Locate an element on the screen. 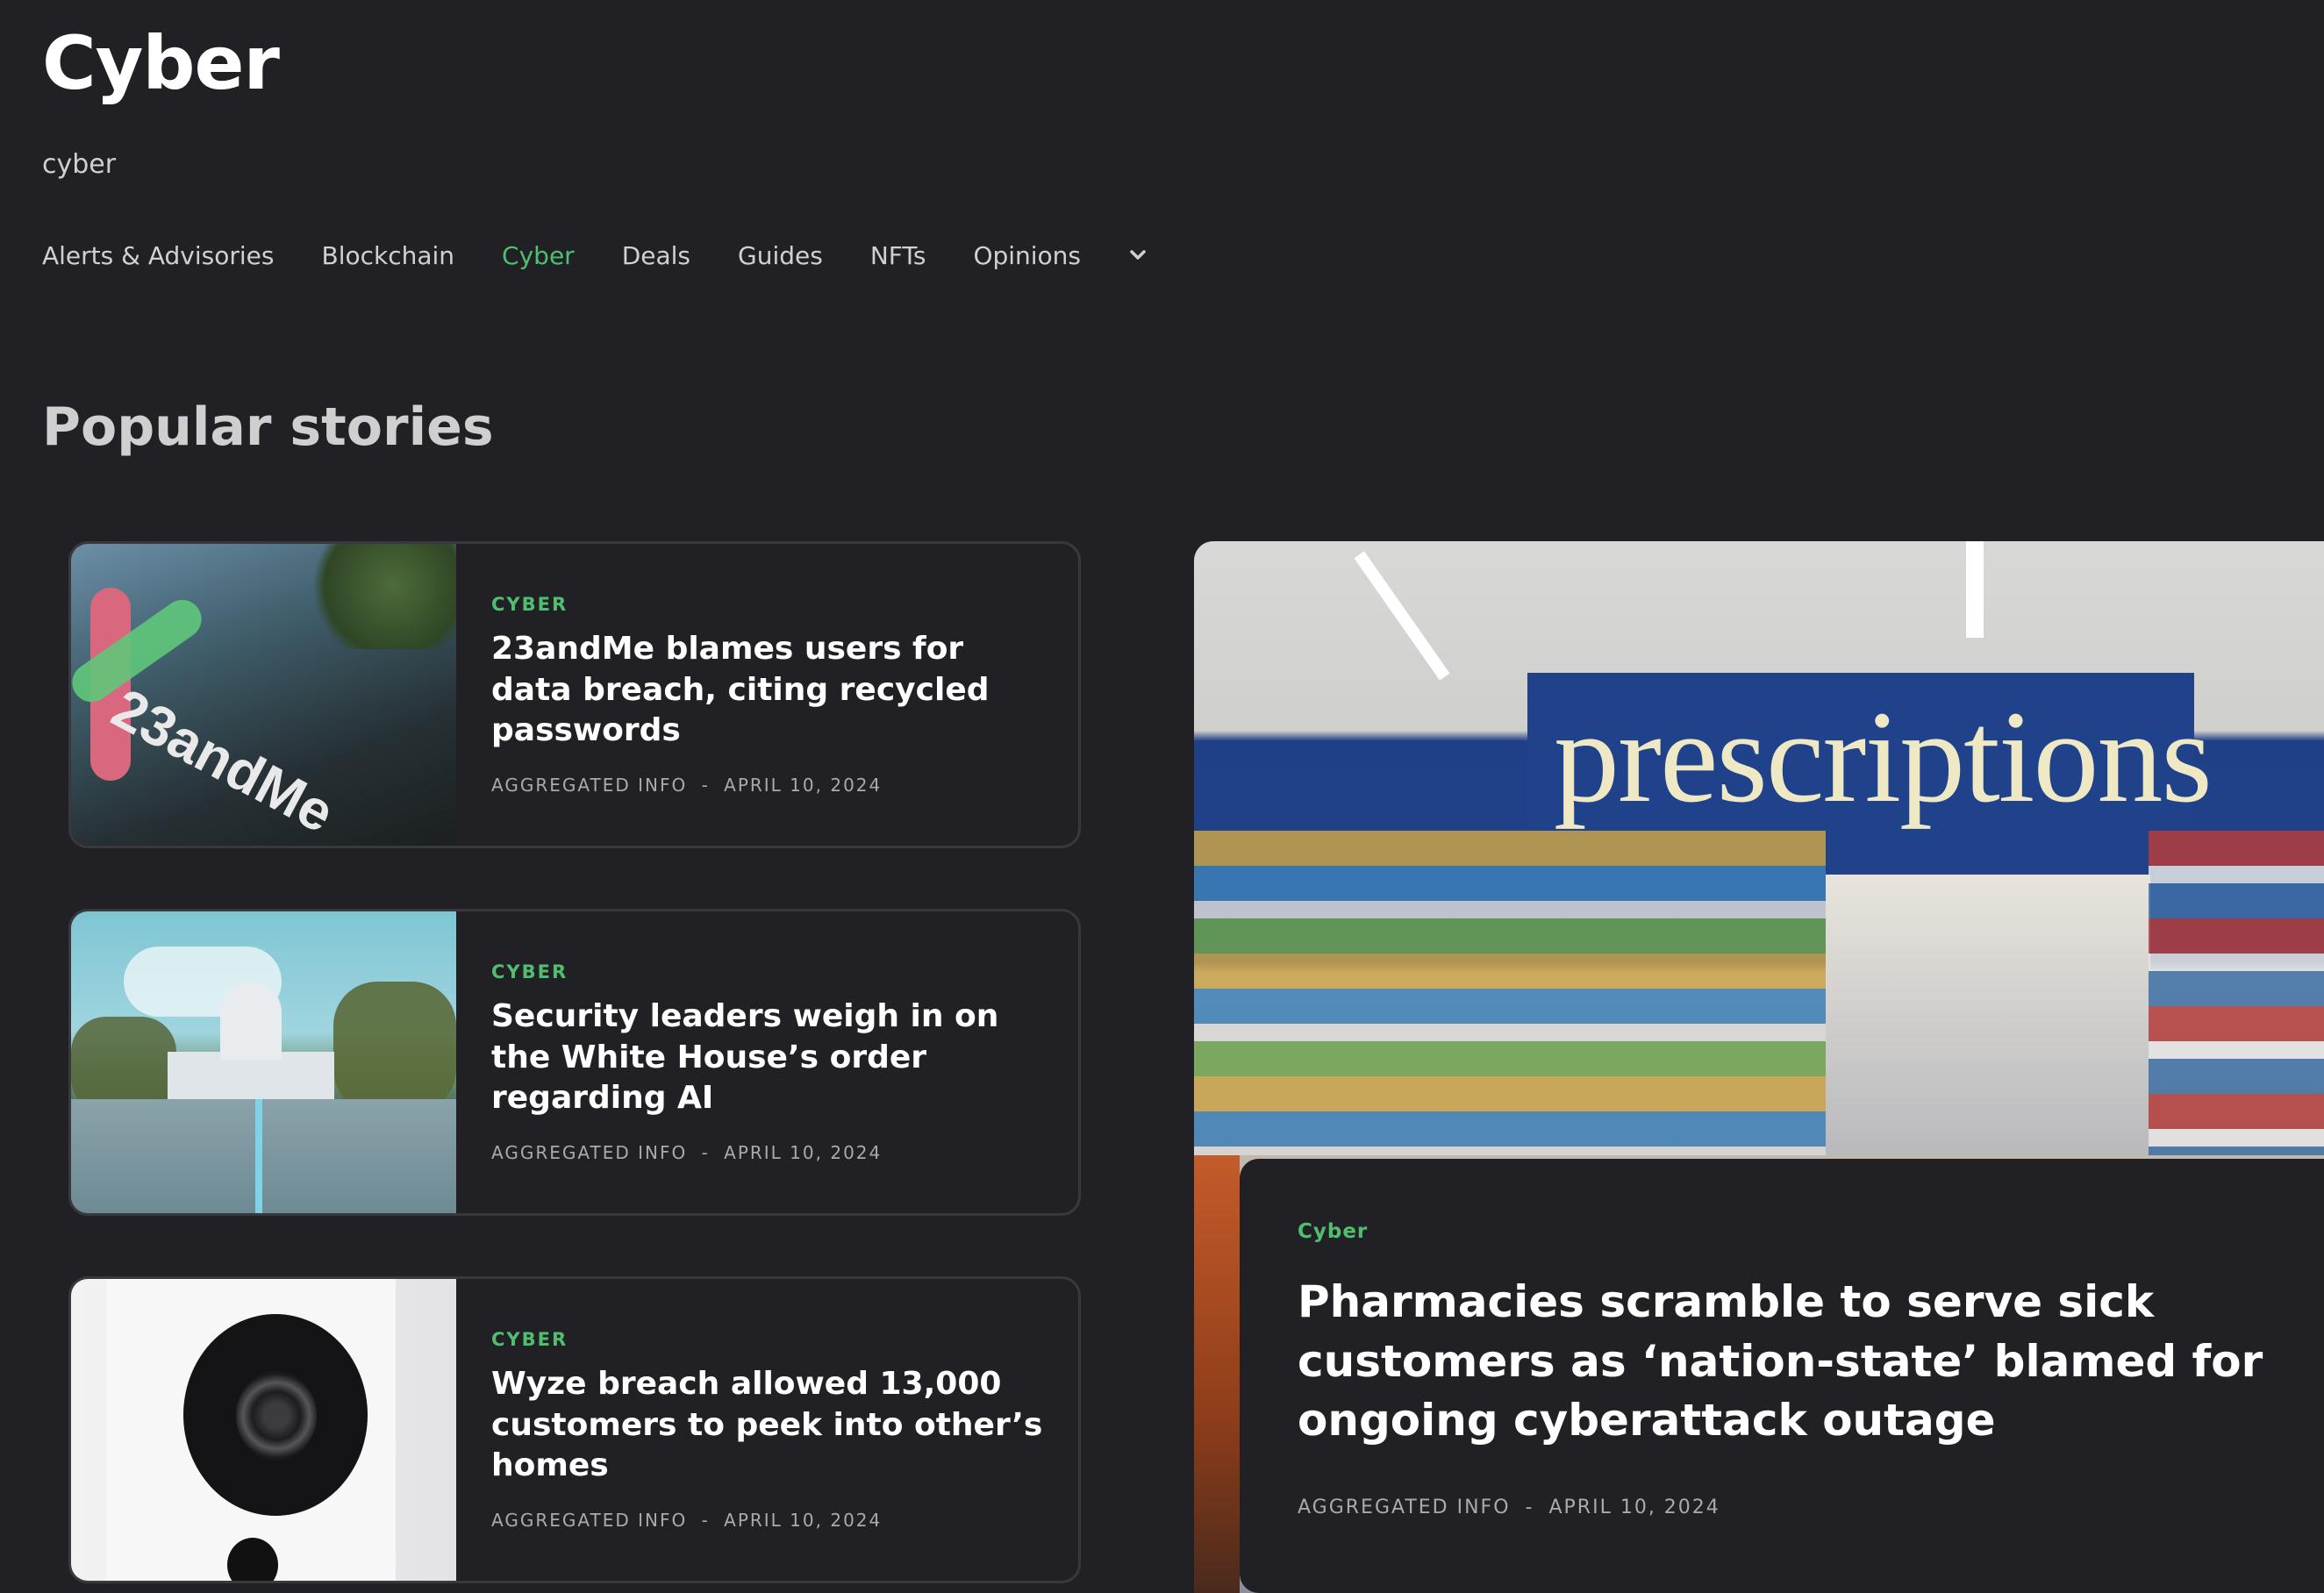 This screenshot has height=1593, width=2324. featured-category: Cyber is located at coordinates (1811, 1231).